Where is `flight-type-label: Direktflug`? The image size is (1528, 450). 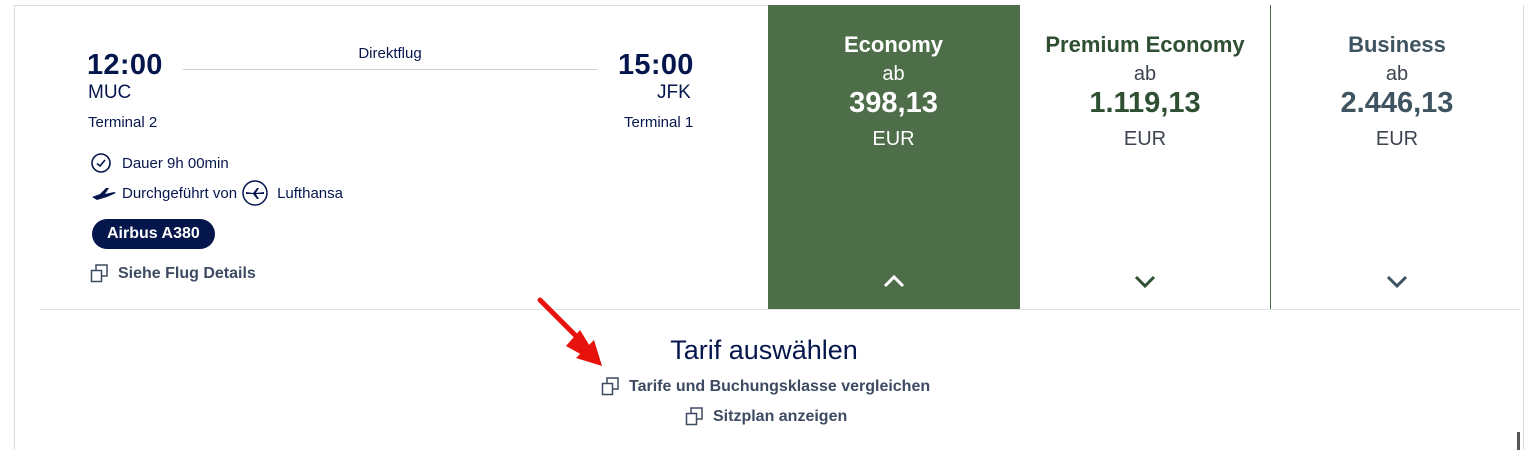 flight-type-label: Direktflug is located at coordinates (390, 53).